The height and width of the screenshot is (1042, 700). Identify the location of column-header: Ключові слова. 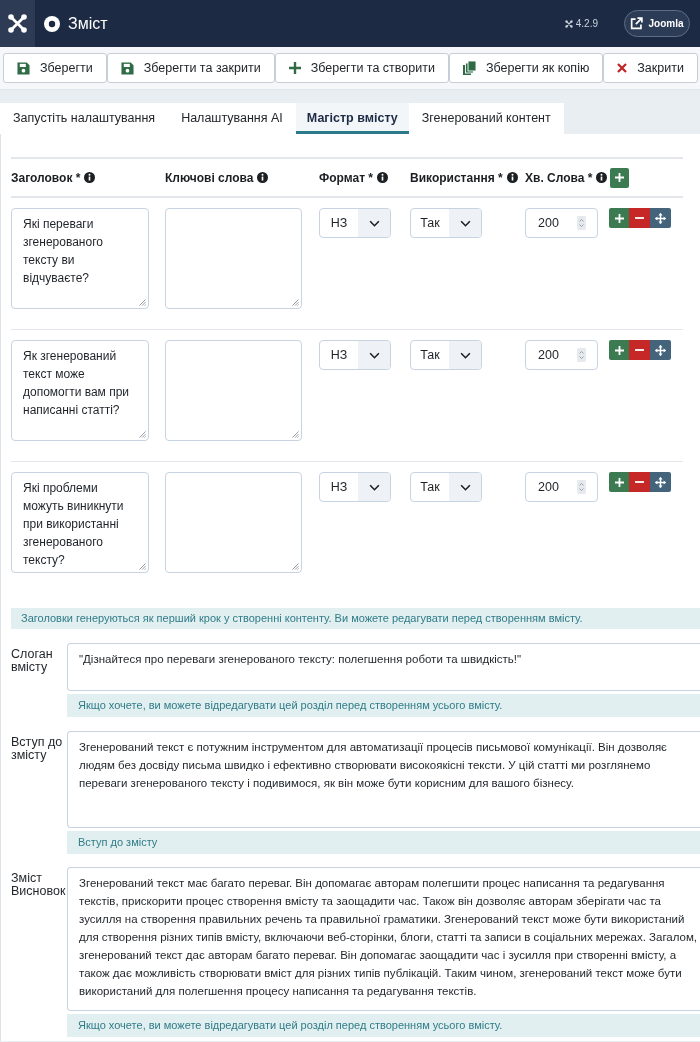
(209, 178).